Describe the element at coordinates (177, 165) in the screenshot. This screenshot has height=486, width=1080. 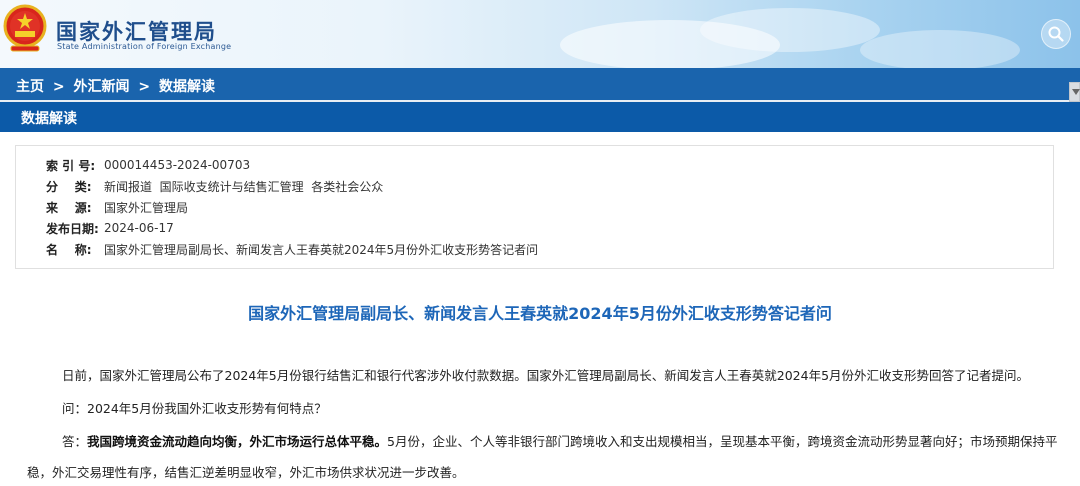
I see `meta-value: 000014453-2024-00703` at that location.